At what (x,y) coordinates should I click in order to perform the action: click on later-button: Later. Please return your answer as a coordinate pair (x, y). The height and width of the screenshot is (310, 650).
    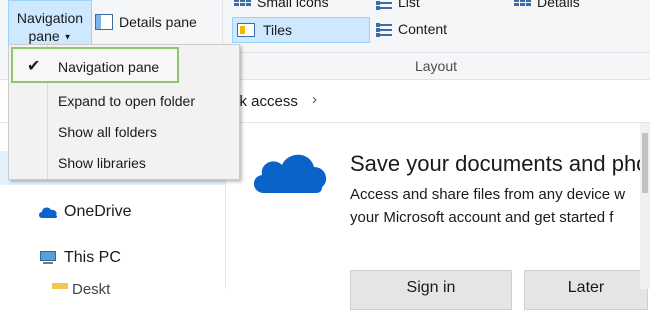
    Looking at the image, I should click on (586, 290).